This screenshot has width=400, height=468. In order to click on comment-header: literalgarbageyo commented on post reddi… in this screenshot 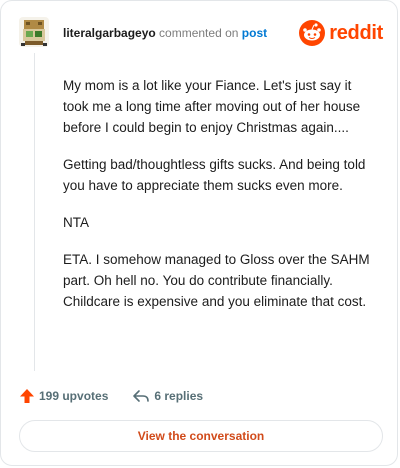, I will do `click(201, 33)`.